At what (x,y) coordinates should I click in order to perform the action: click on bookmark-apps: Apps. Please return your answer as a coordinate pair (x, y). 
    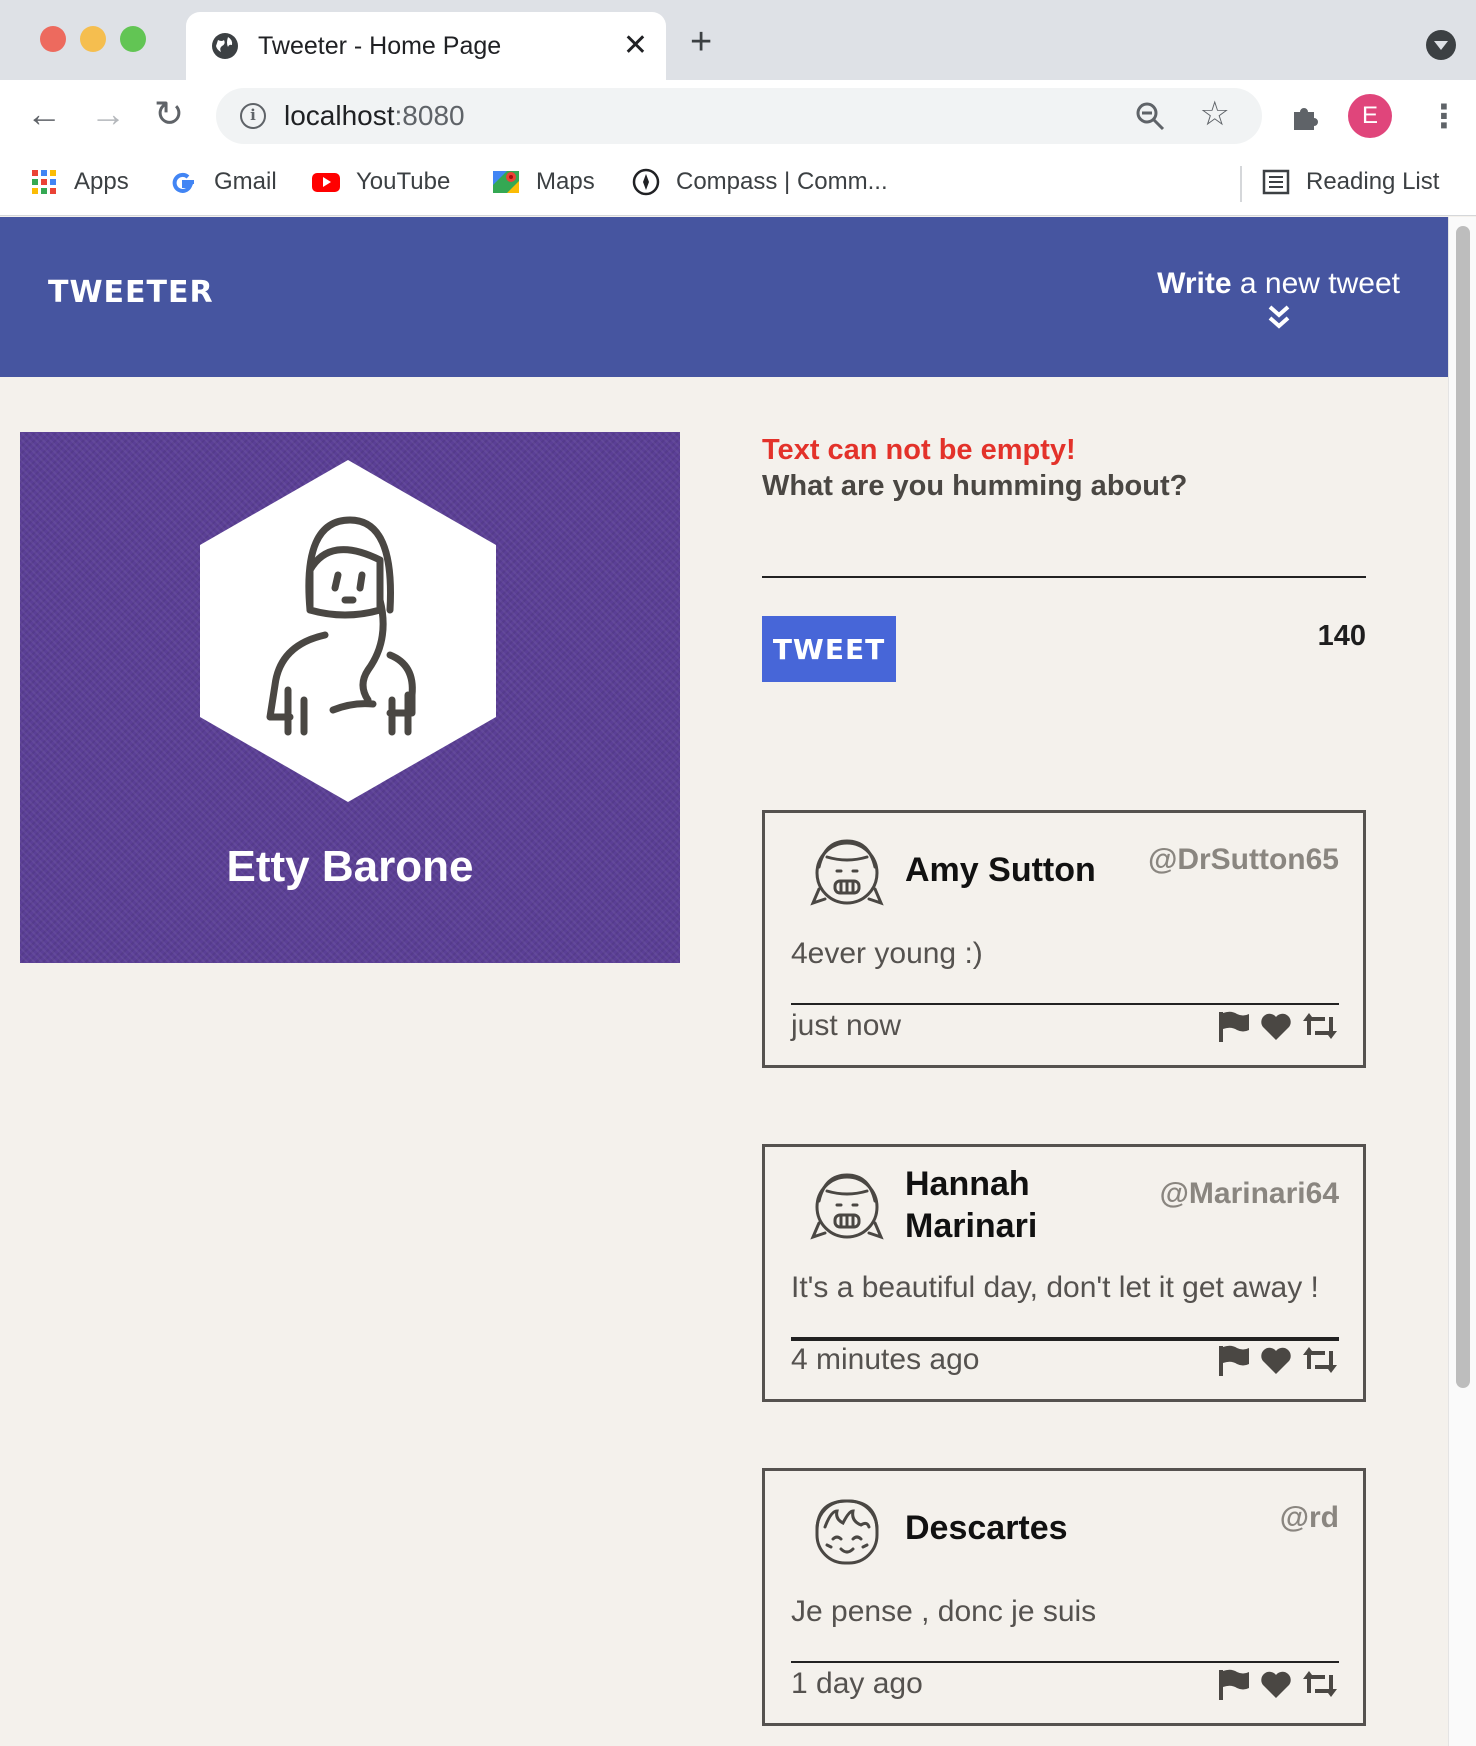
    Looking at the image, I should click on (79, 182).